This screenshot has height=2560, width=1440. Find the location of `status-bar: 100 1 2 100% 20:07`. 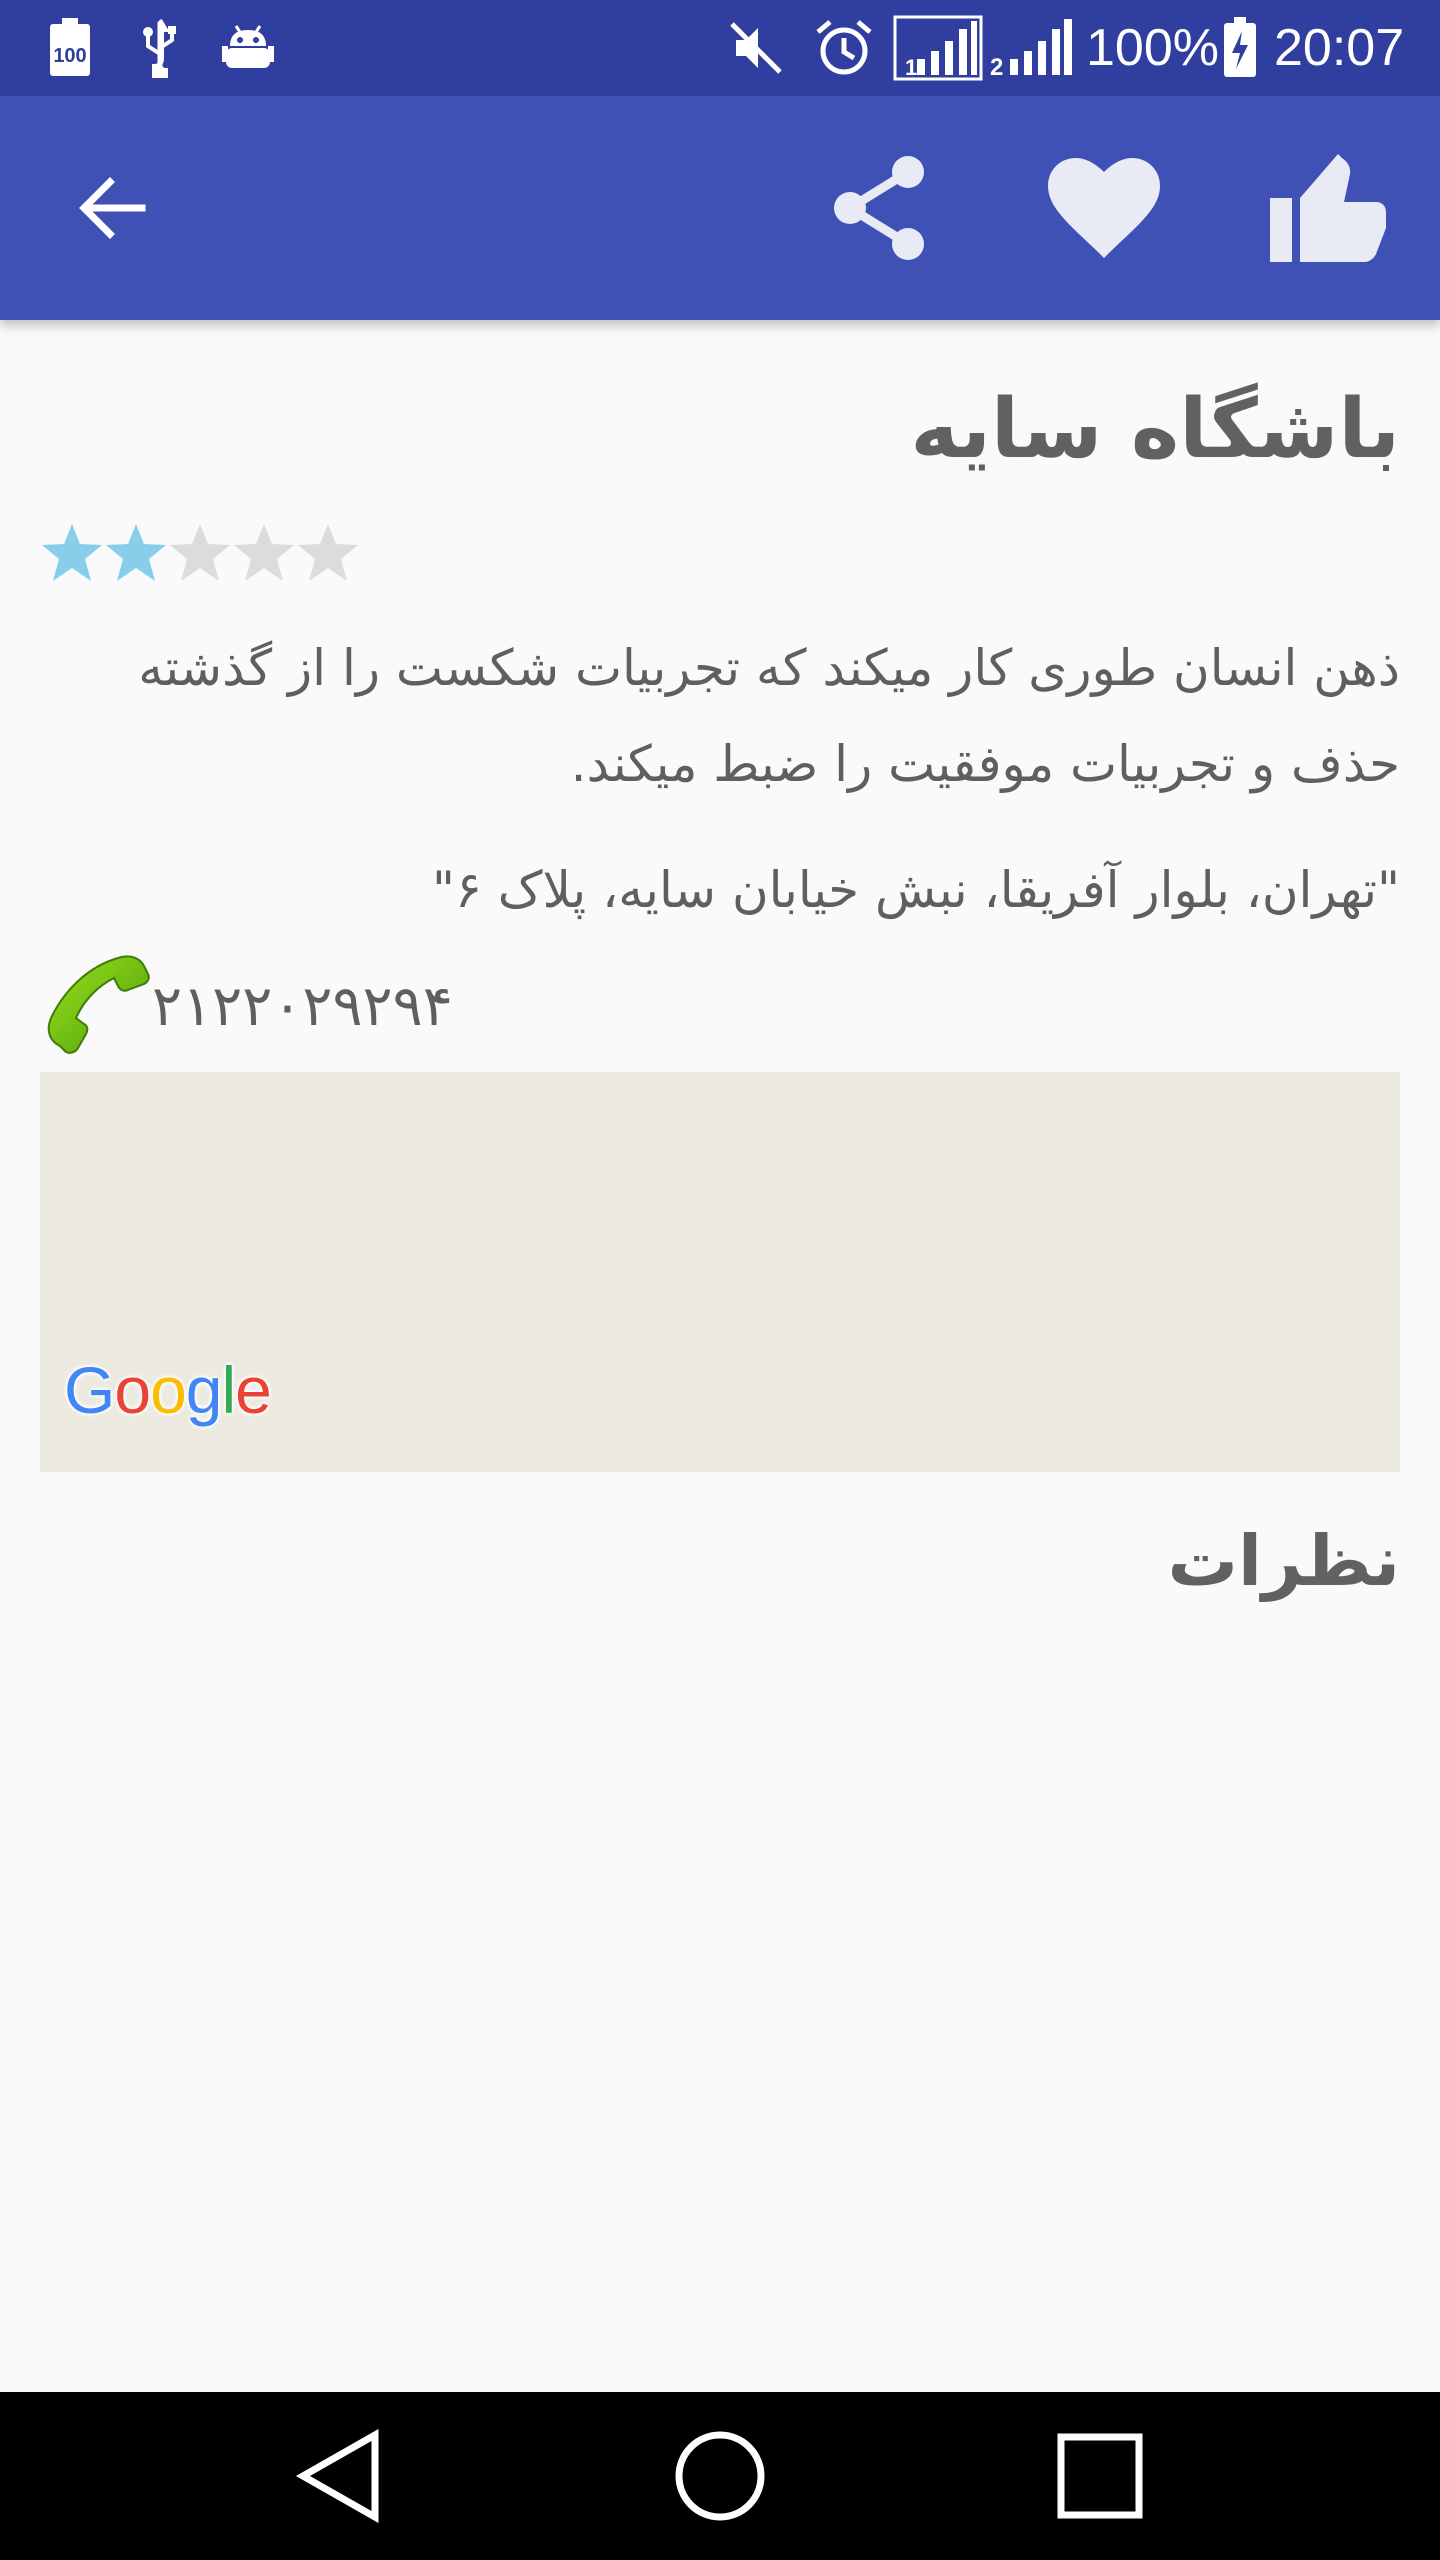

status-bar: 100 1 2 100% 20:07 is located at coordinates (720, 48).